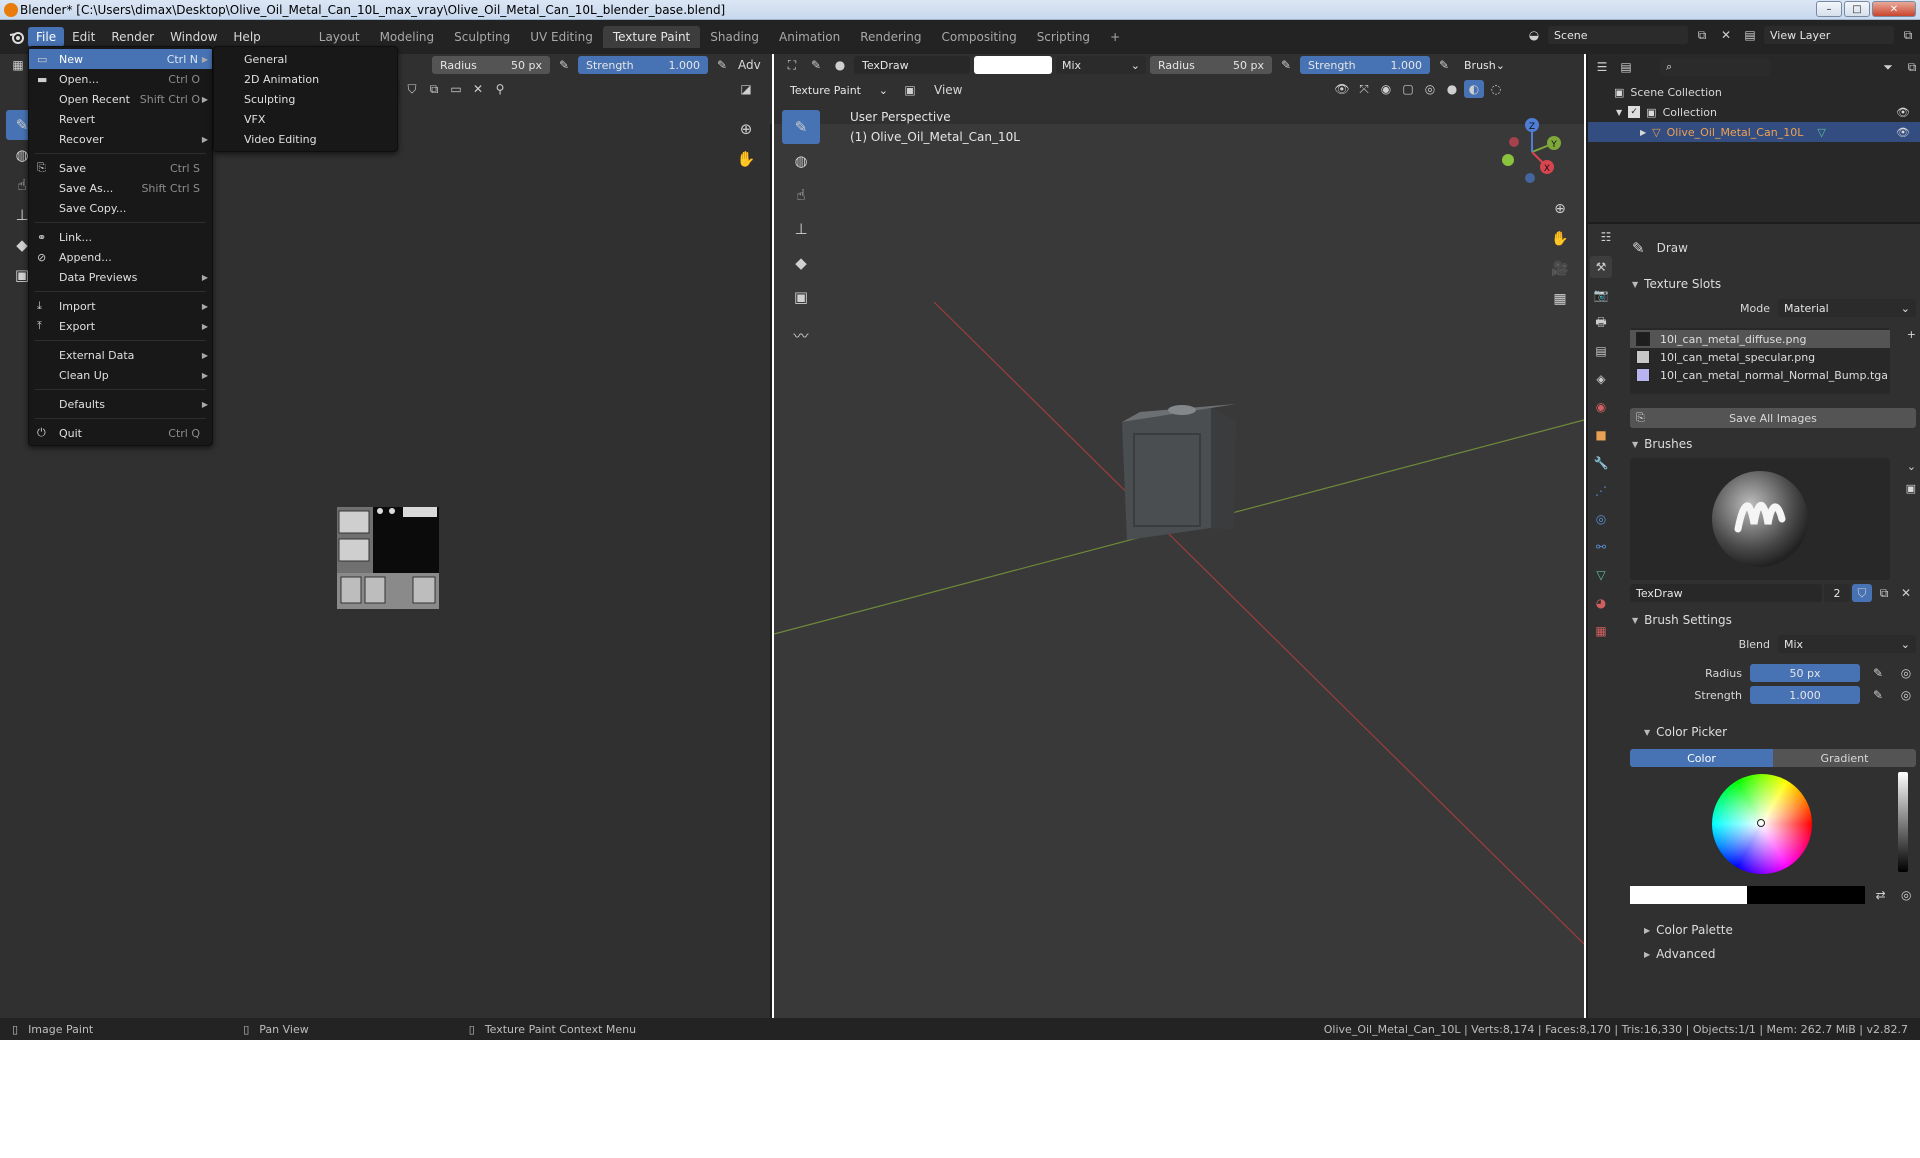 Image resolution: width=1920 pixels, height=1158 pixels. I want to click on tab-layout: Layout, so click(339, 37).